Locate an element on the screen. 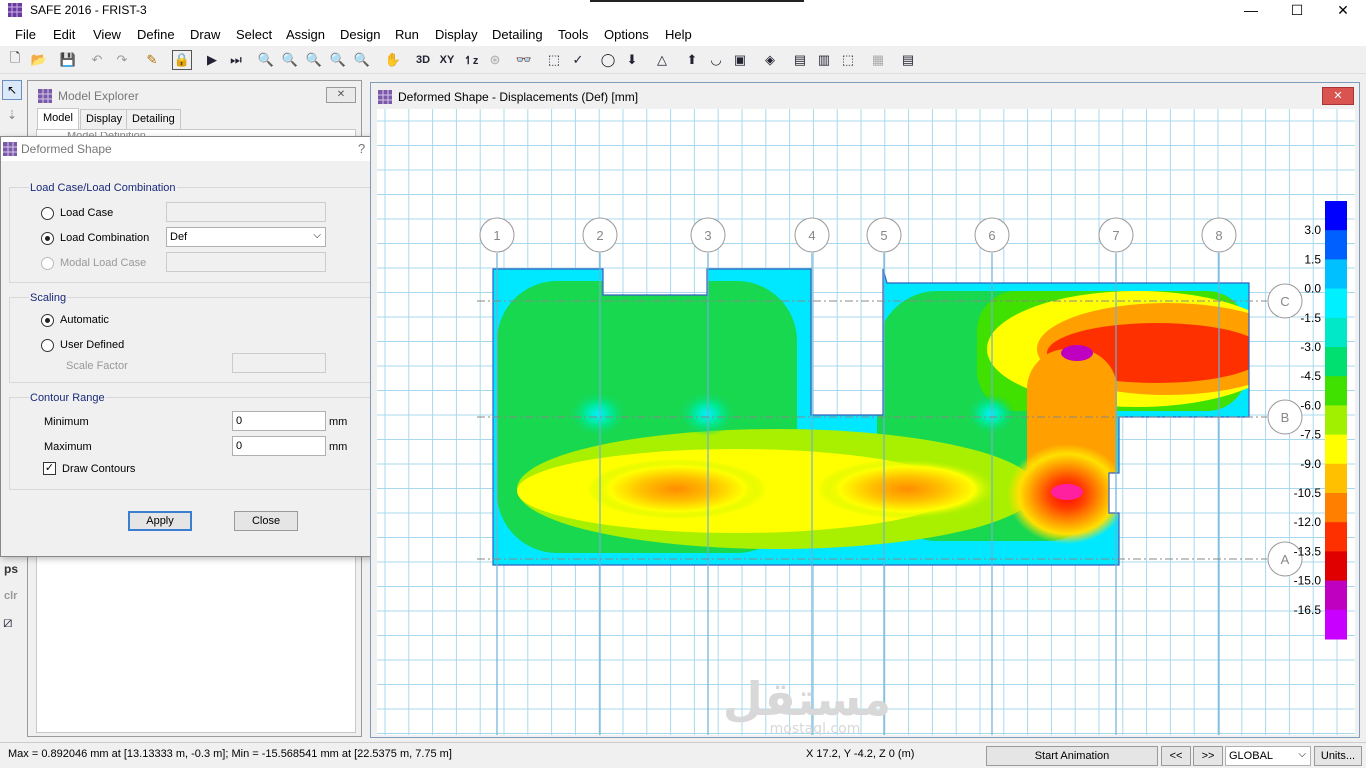  dialog-help-button: ? is located at coordinates (361, 148).